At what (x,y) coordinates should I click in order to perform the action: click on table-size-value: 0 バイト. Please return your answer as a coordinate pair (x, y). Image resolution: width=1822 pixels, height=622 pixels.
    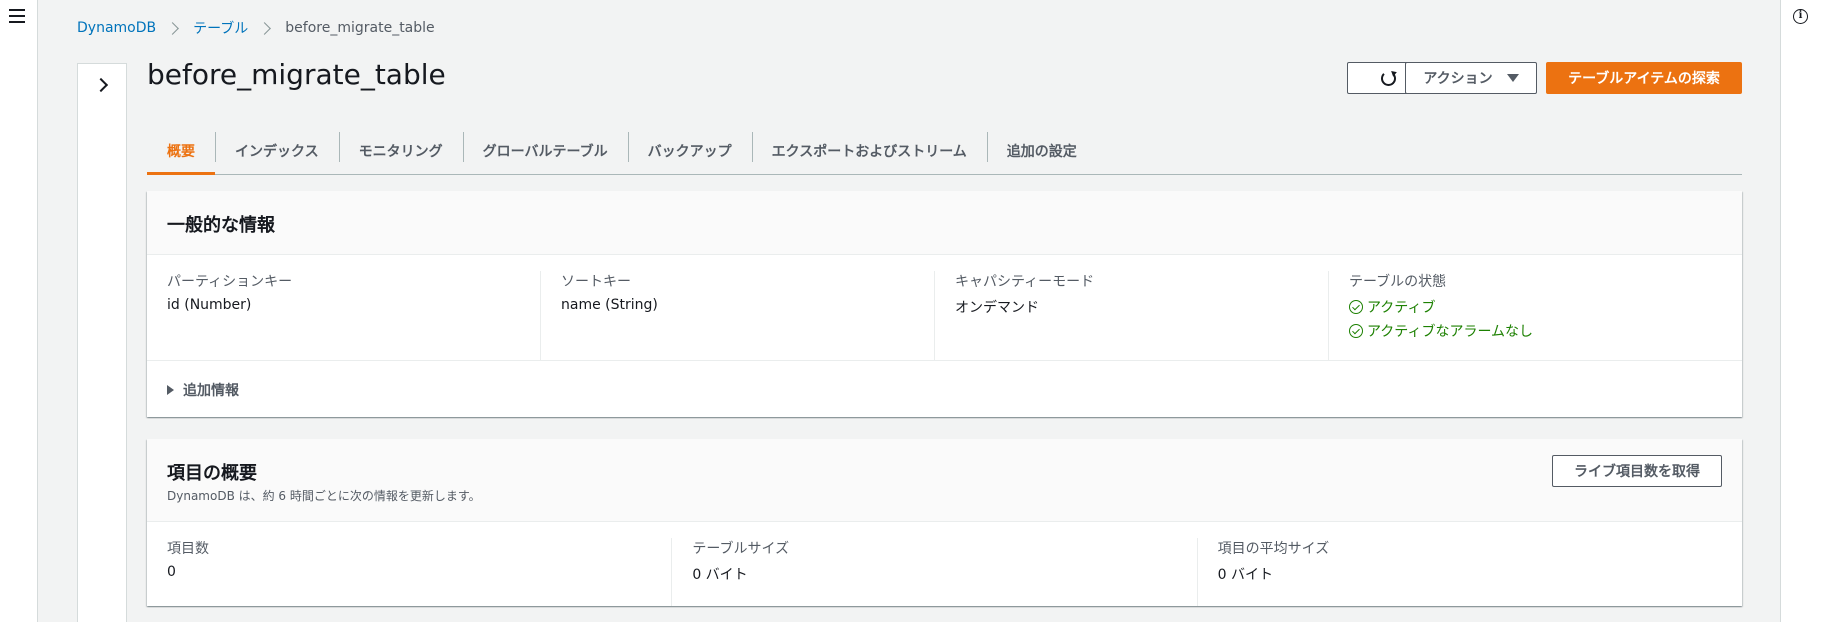
    Looking at the image, I should click on (720, 575).